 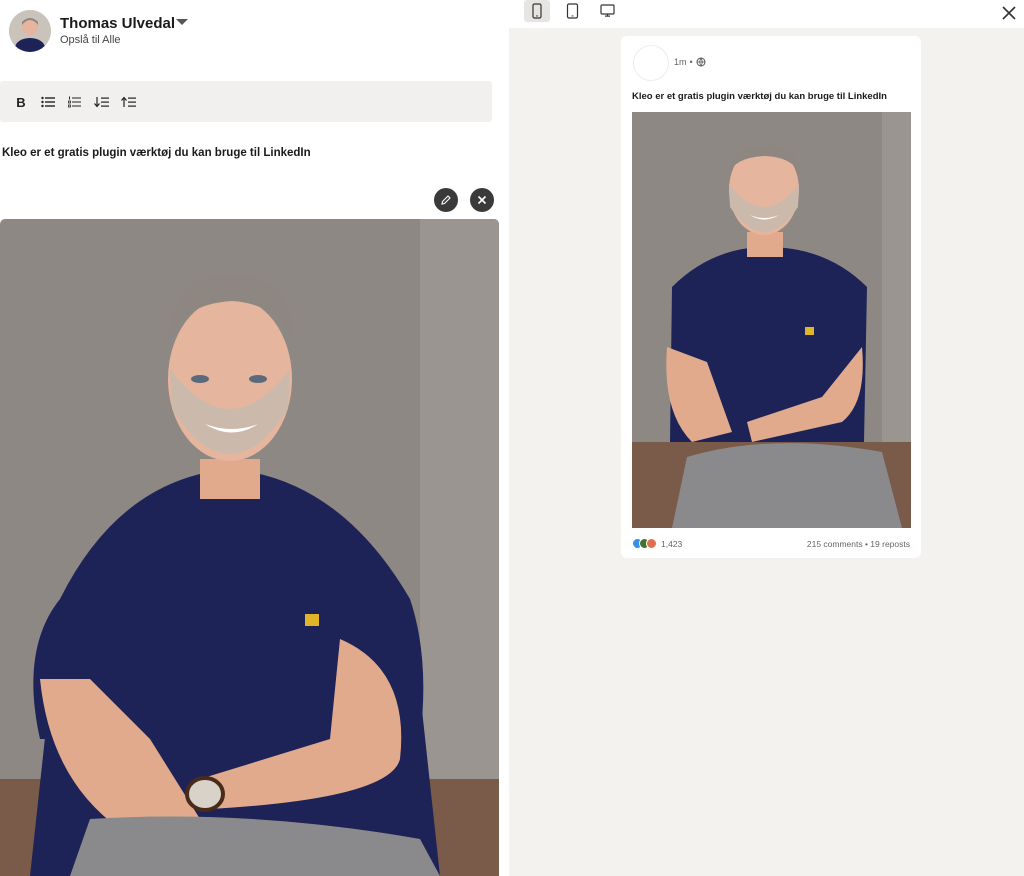 I want to click on bold-button: B, so click(x=21, y=102).